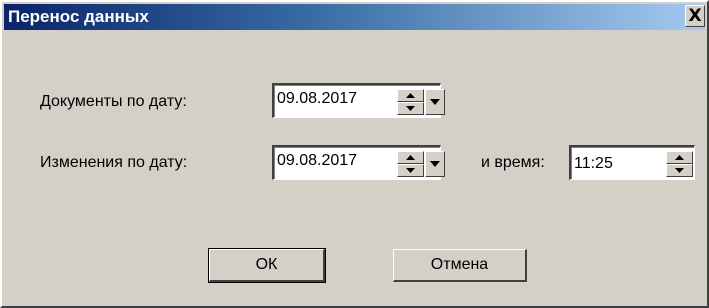  What do you see at coordinates (513, 162) in the screenshot?
I see `time-label: и время:` at bounding box center [513, 162].